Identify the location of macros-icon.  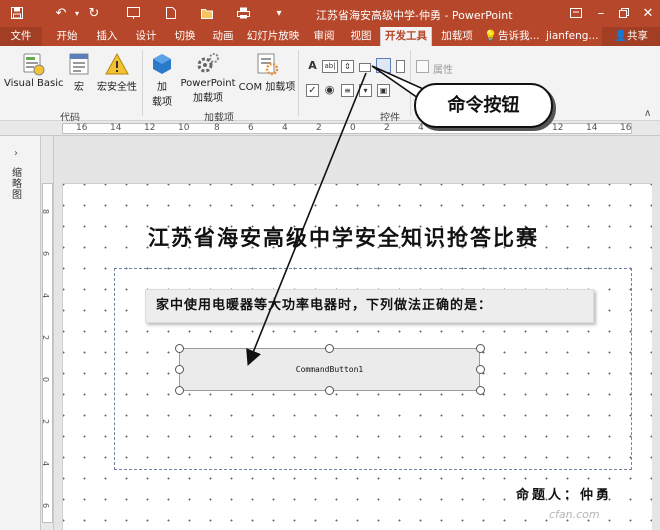
(79, 64).